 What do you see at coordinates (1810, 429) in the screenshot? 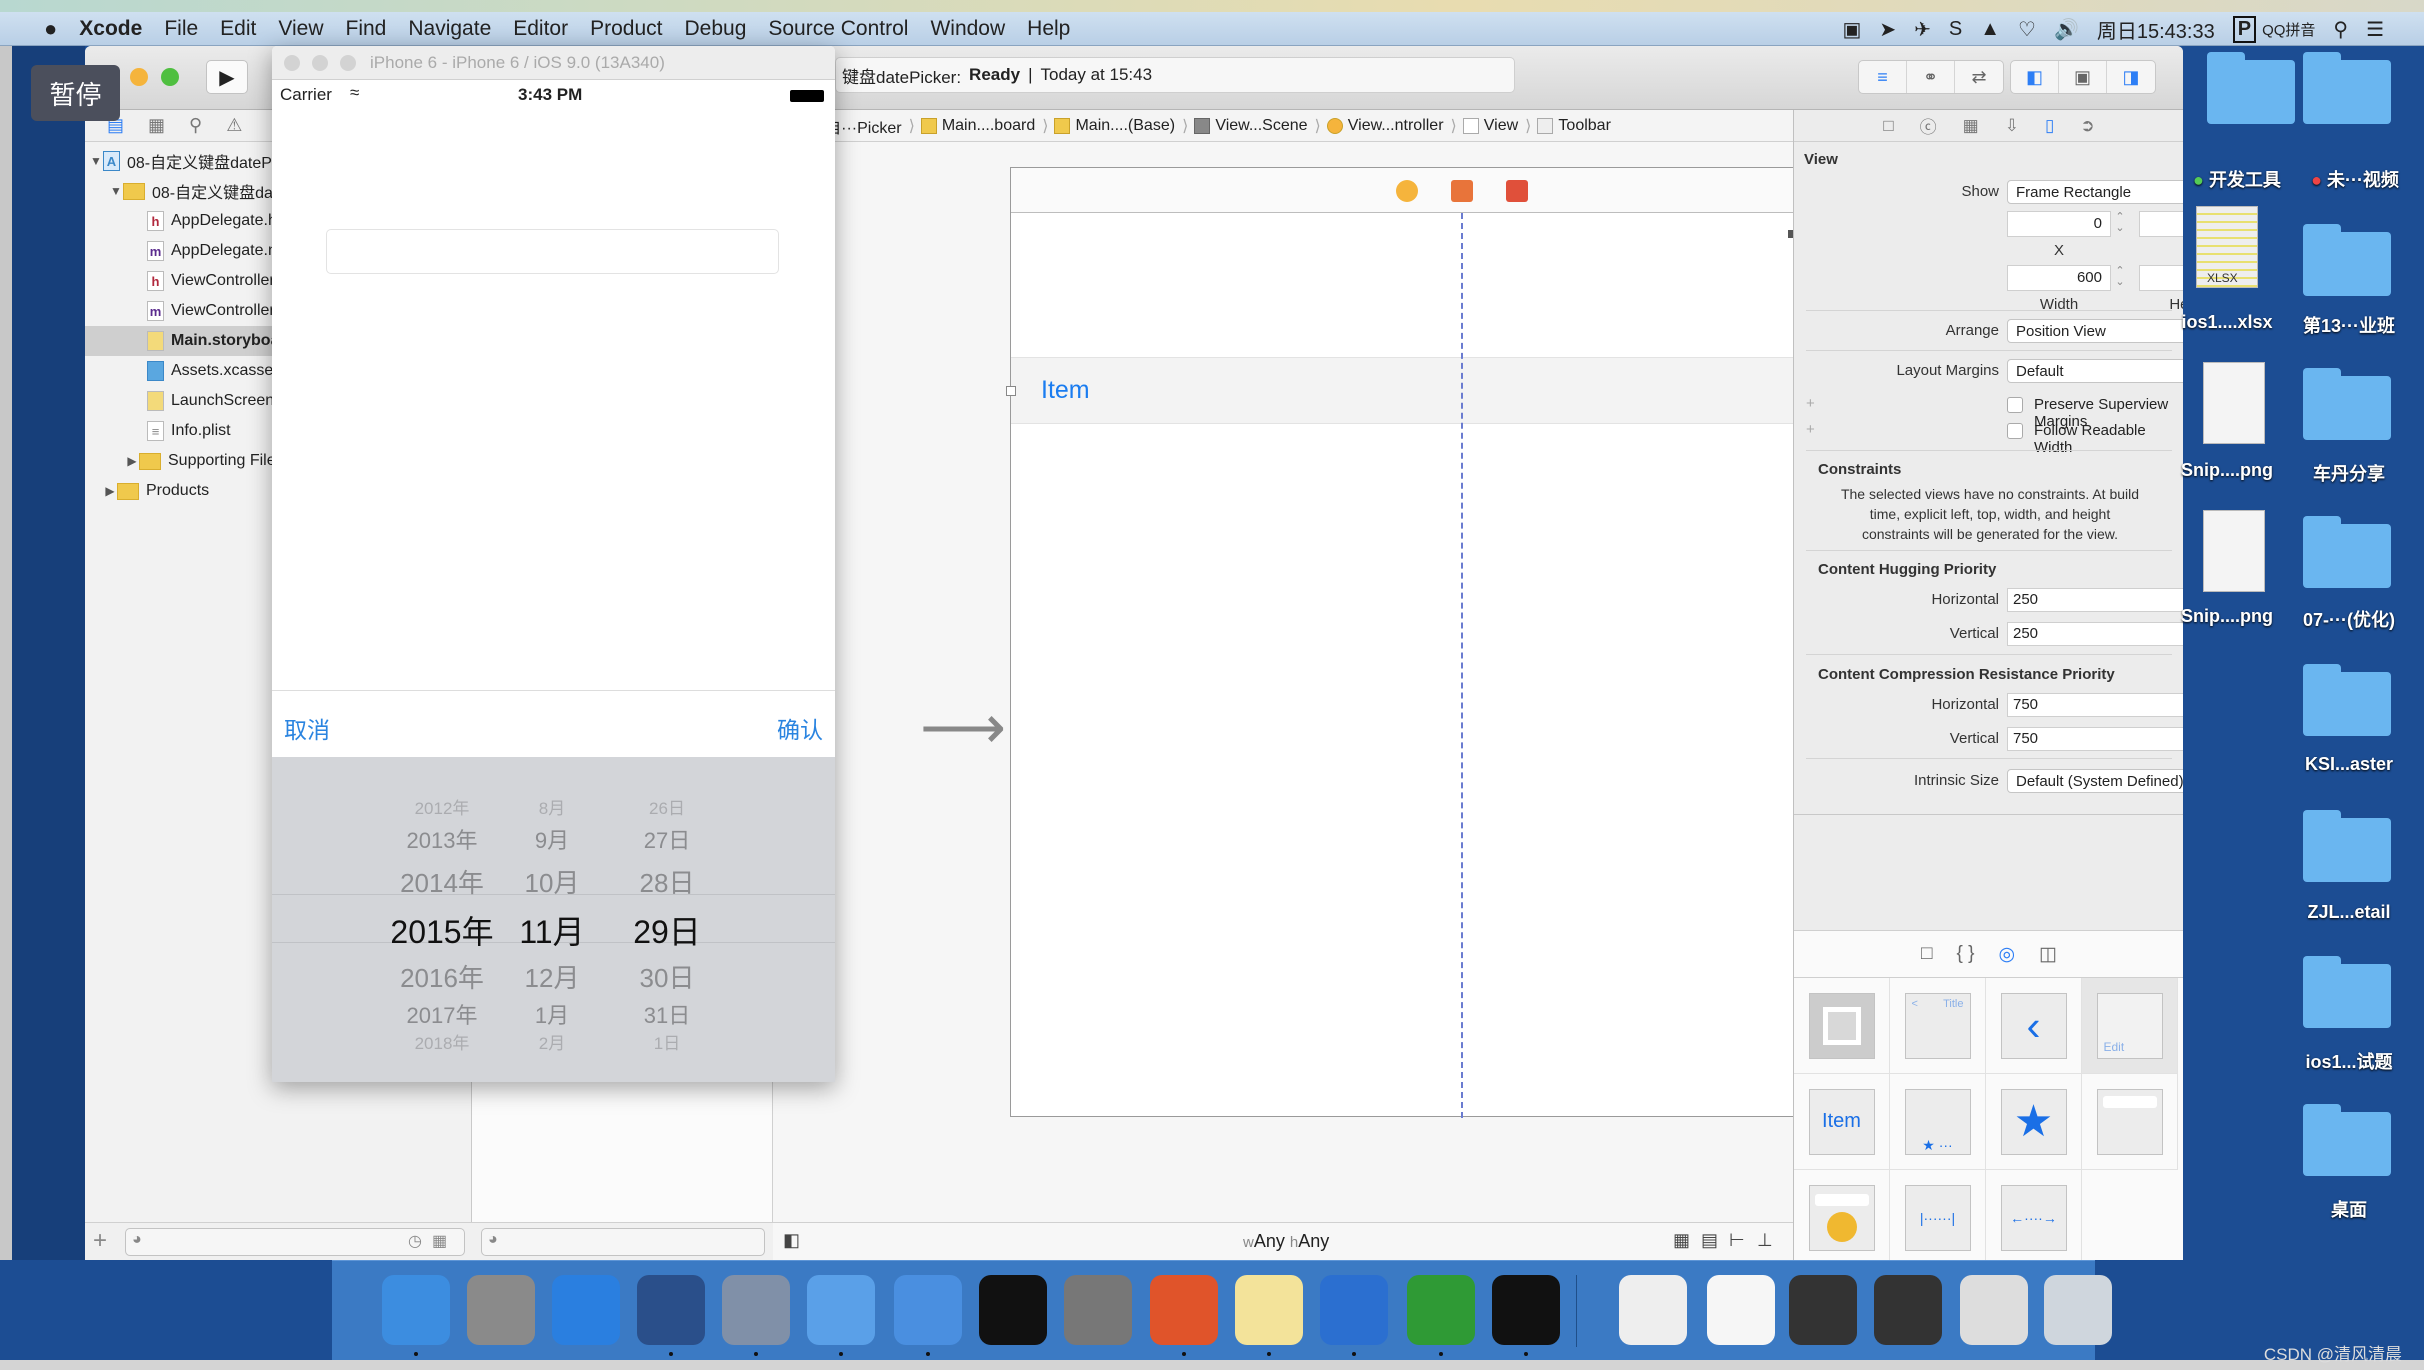
I see `add-variation-icon: +` at bounding box center [1810, 429].